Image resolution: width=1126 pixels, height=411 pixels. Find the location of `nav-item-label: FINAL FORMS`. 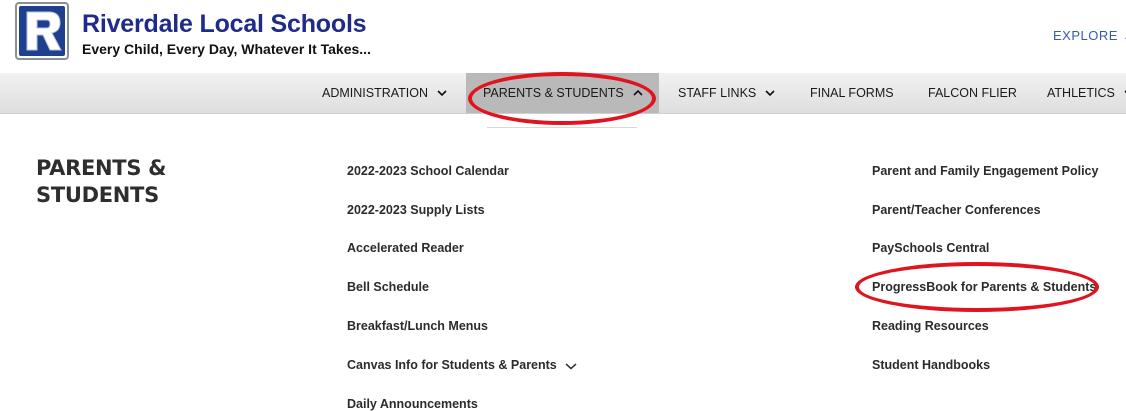

nav-item-label: FINAL FORMS is located at coordinates (852, 93).